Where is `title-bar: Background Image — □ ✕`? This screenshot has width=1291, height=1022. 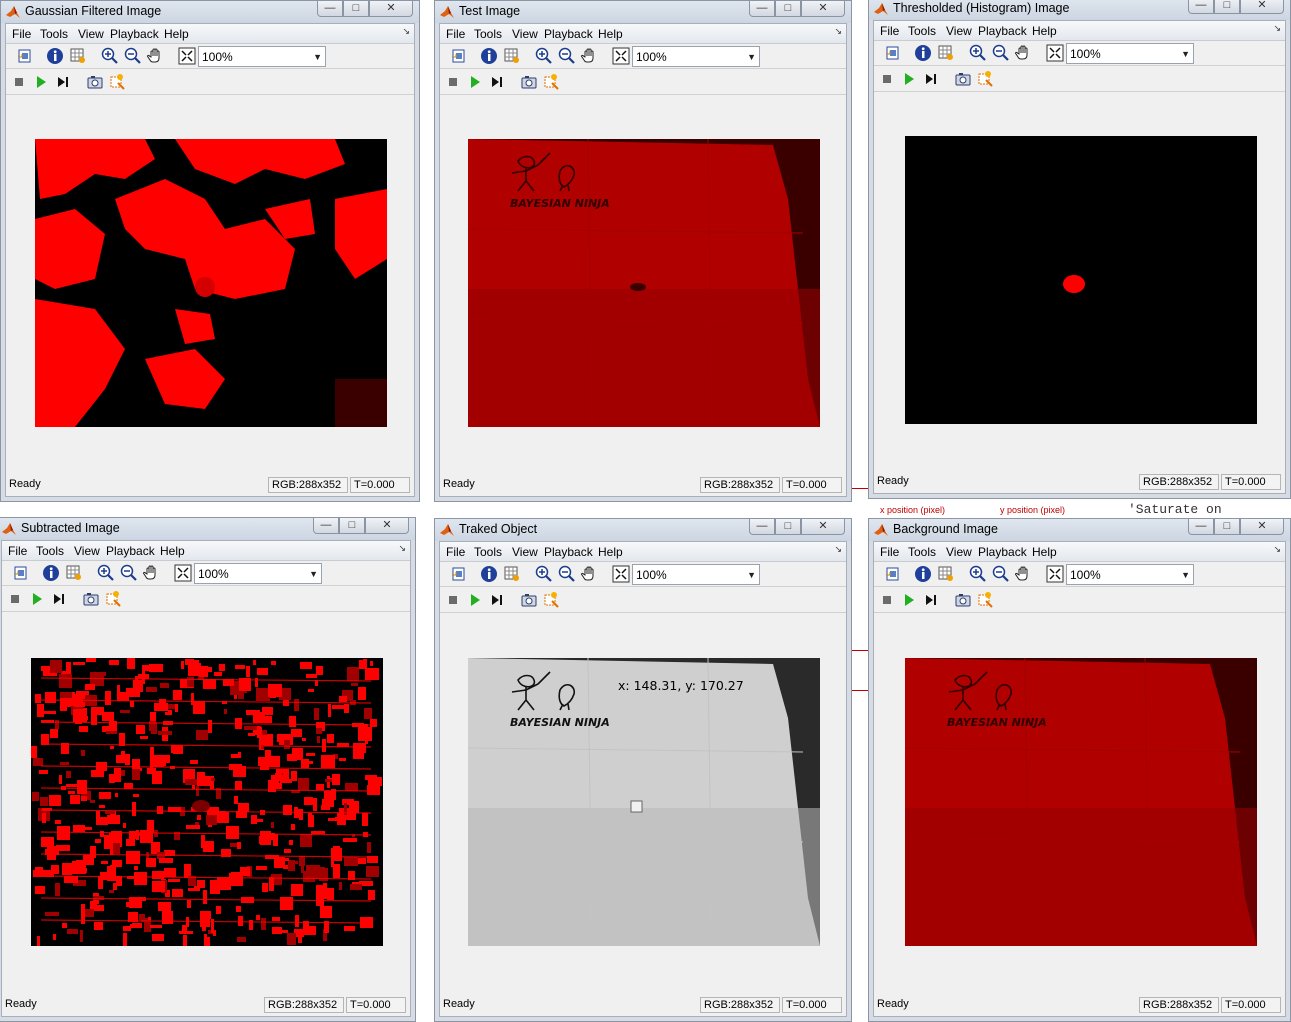
title-bar: Background Image — □ ✕ is located at coordinates (1079, 530).